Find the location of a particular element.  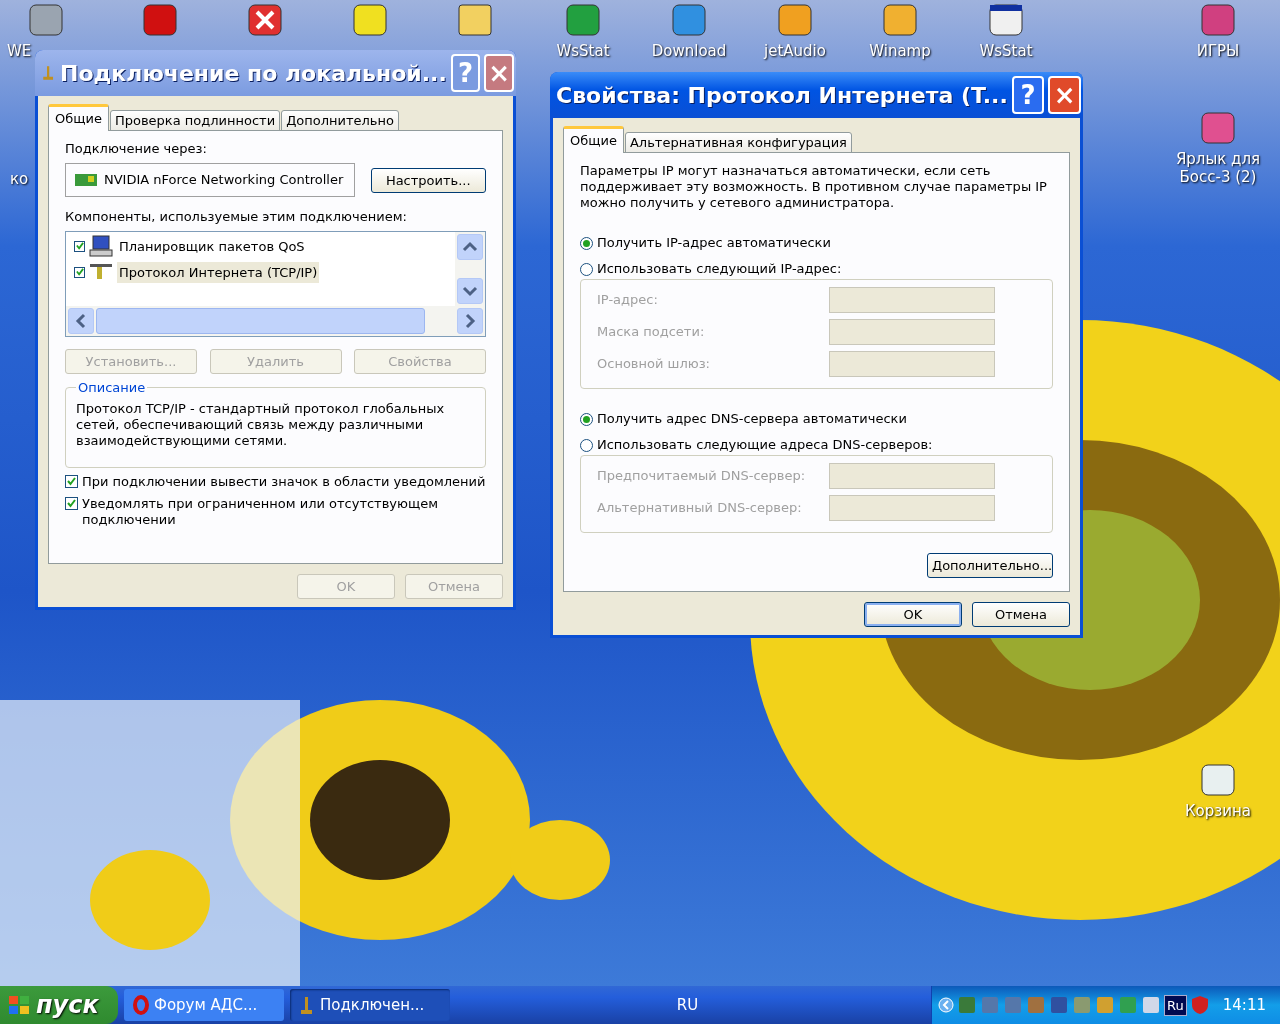

description-text: Протокол TCP/IP - стандартный протокол глобальных сетей, обеспечивающий связь между различными взаимодействующими сетями. is located at coordinates (261, 425).